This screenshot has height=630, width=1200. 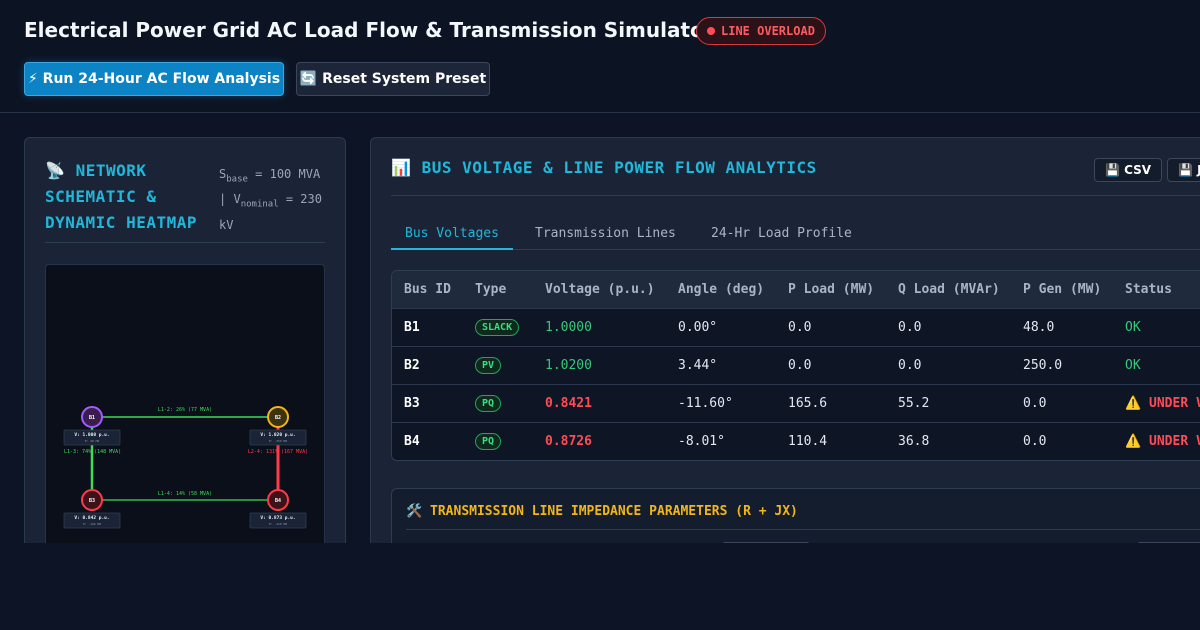 What do you see at coordinates (914, 403) in the screenshot?
I see `q-load-cell: 55.2` at bounding box center [914, 403].